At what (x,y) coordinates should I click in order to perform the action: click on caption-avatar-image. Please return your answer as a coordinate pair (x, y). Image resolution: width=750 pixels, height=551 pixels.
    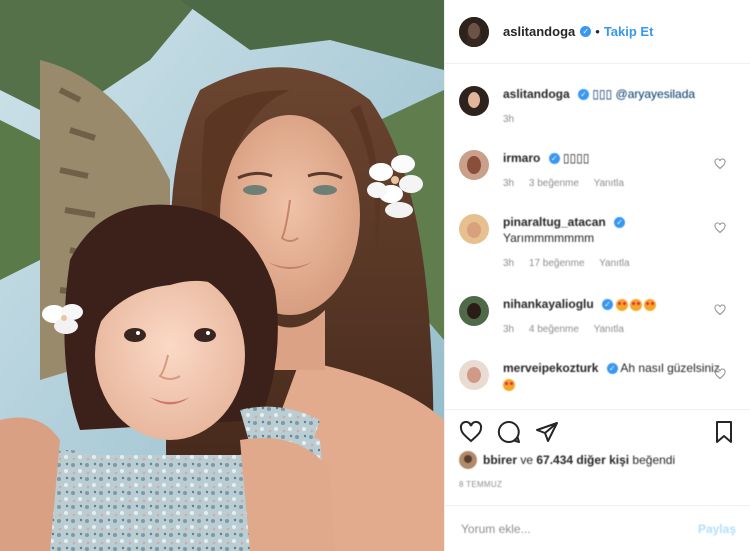
    Looking at the image, I should click on (474, 101).